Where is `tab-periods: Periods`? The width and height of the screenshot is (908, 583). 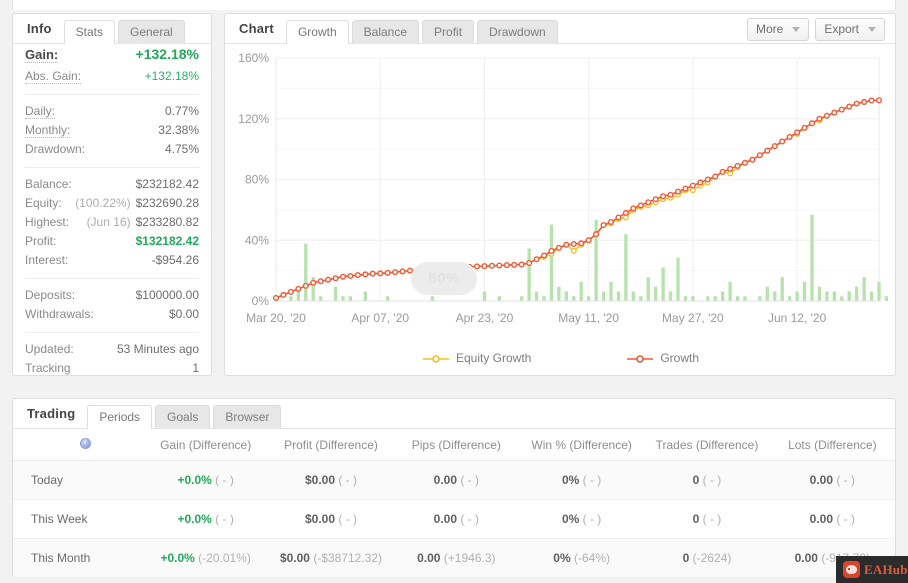
tab-periods: Periods is located at coordinates (120, 417).